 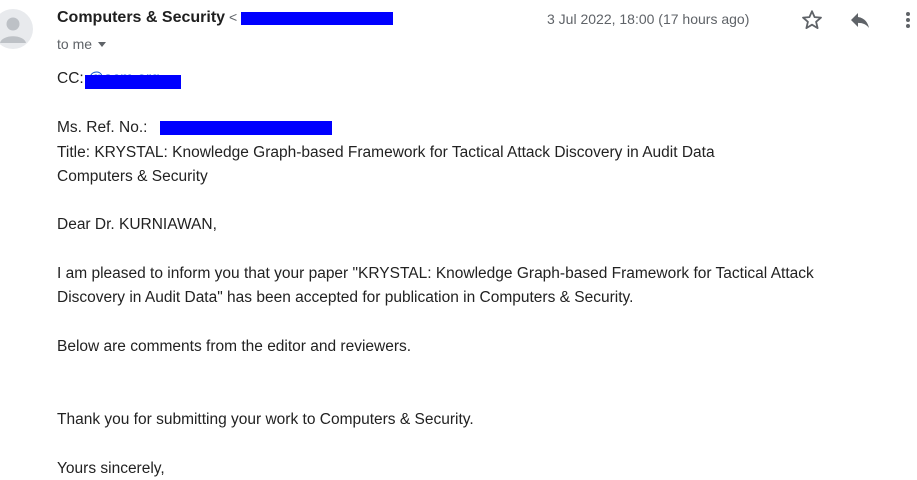 What do you see at coordinates (102, 44) in the screenshot?
I see `chevron-down-icon` at bounding box center [102, 44].